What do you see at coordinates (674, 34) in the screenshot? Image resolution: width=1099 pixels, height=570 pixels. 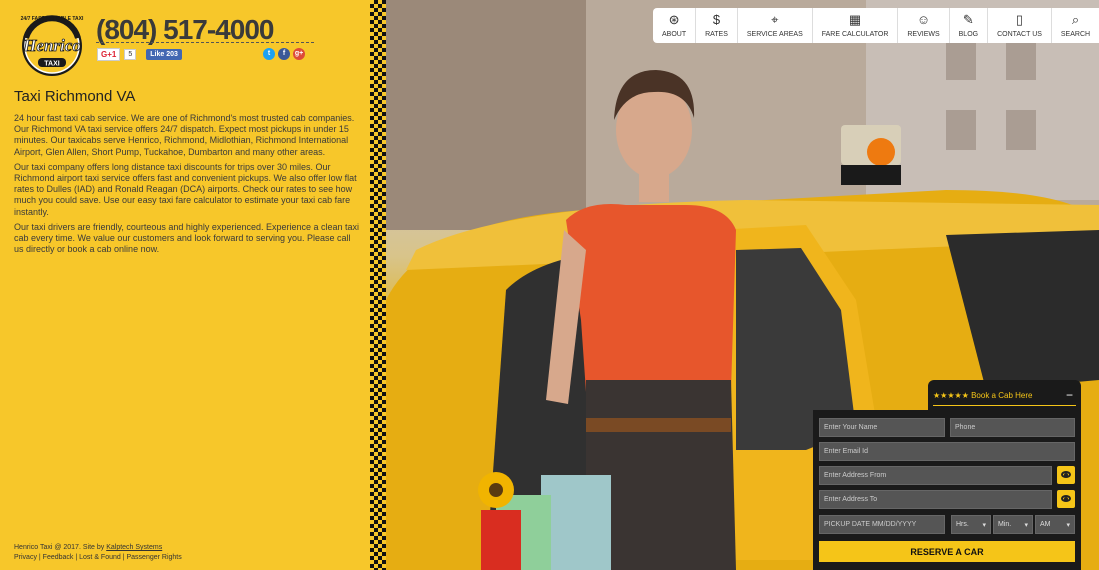 I see `nav-label: ABOUT` at bounding box center [674, 34].